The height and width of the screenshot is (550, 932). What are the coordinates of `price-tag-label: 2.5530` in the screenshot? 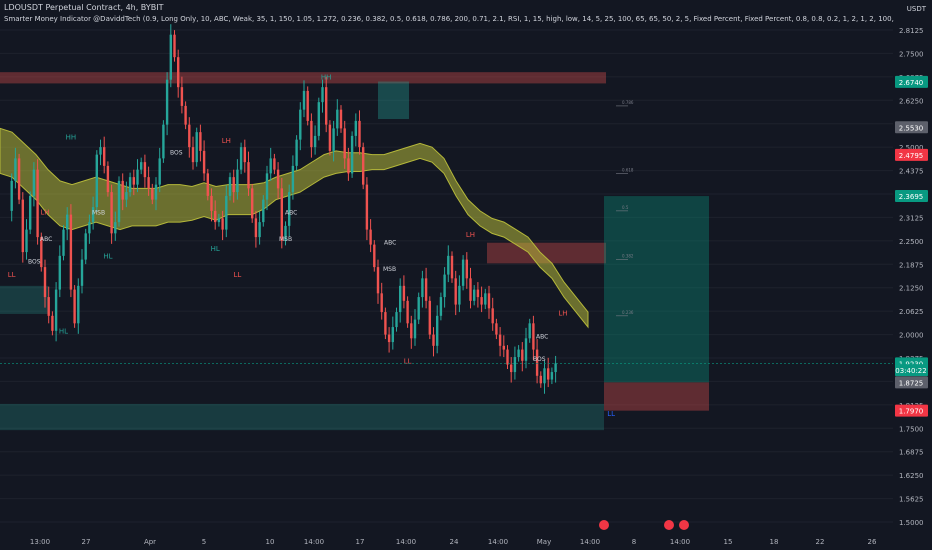 It's located at (911, 128).